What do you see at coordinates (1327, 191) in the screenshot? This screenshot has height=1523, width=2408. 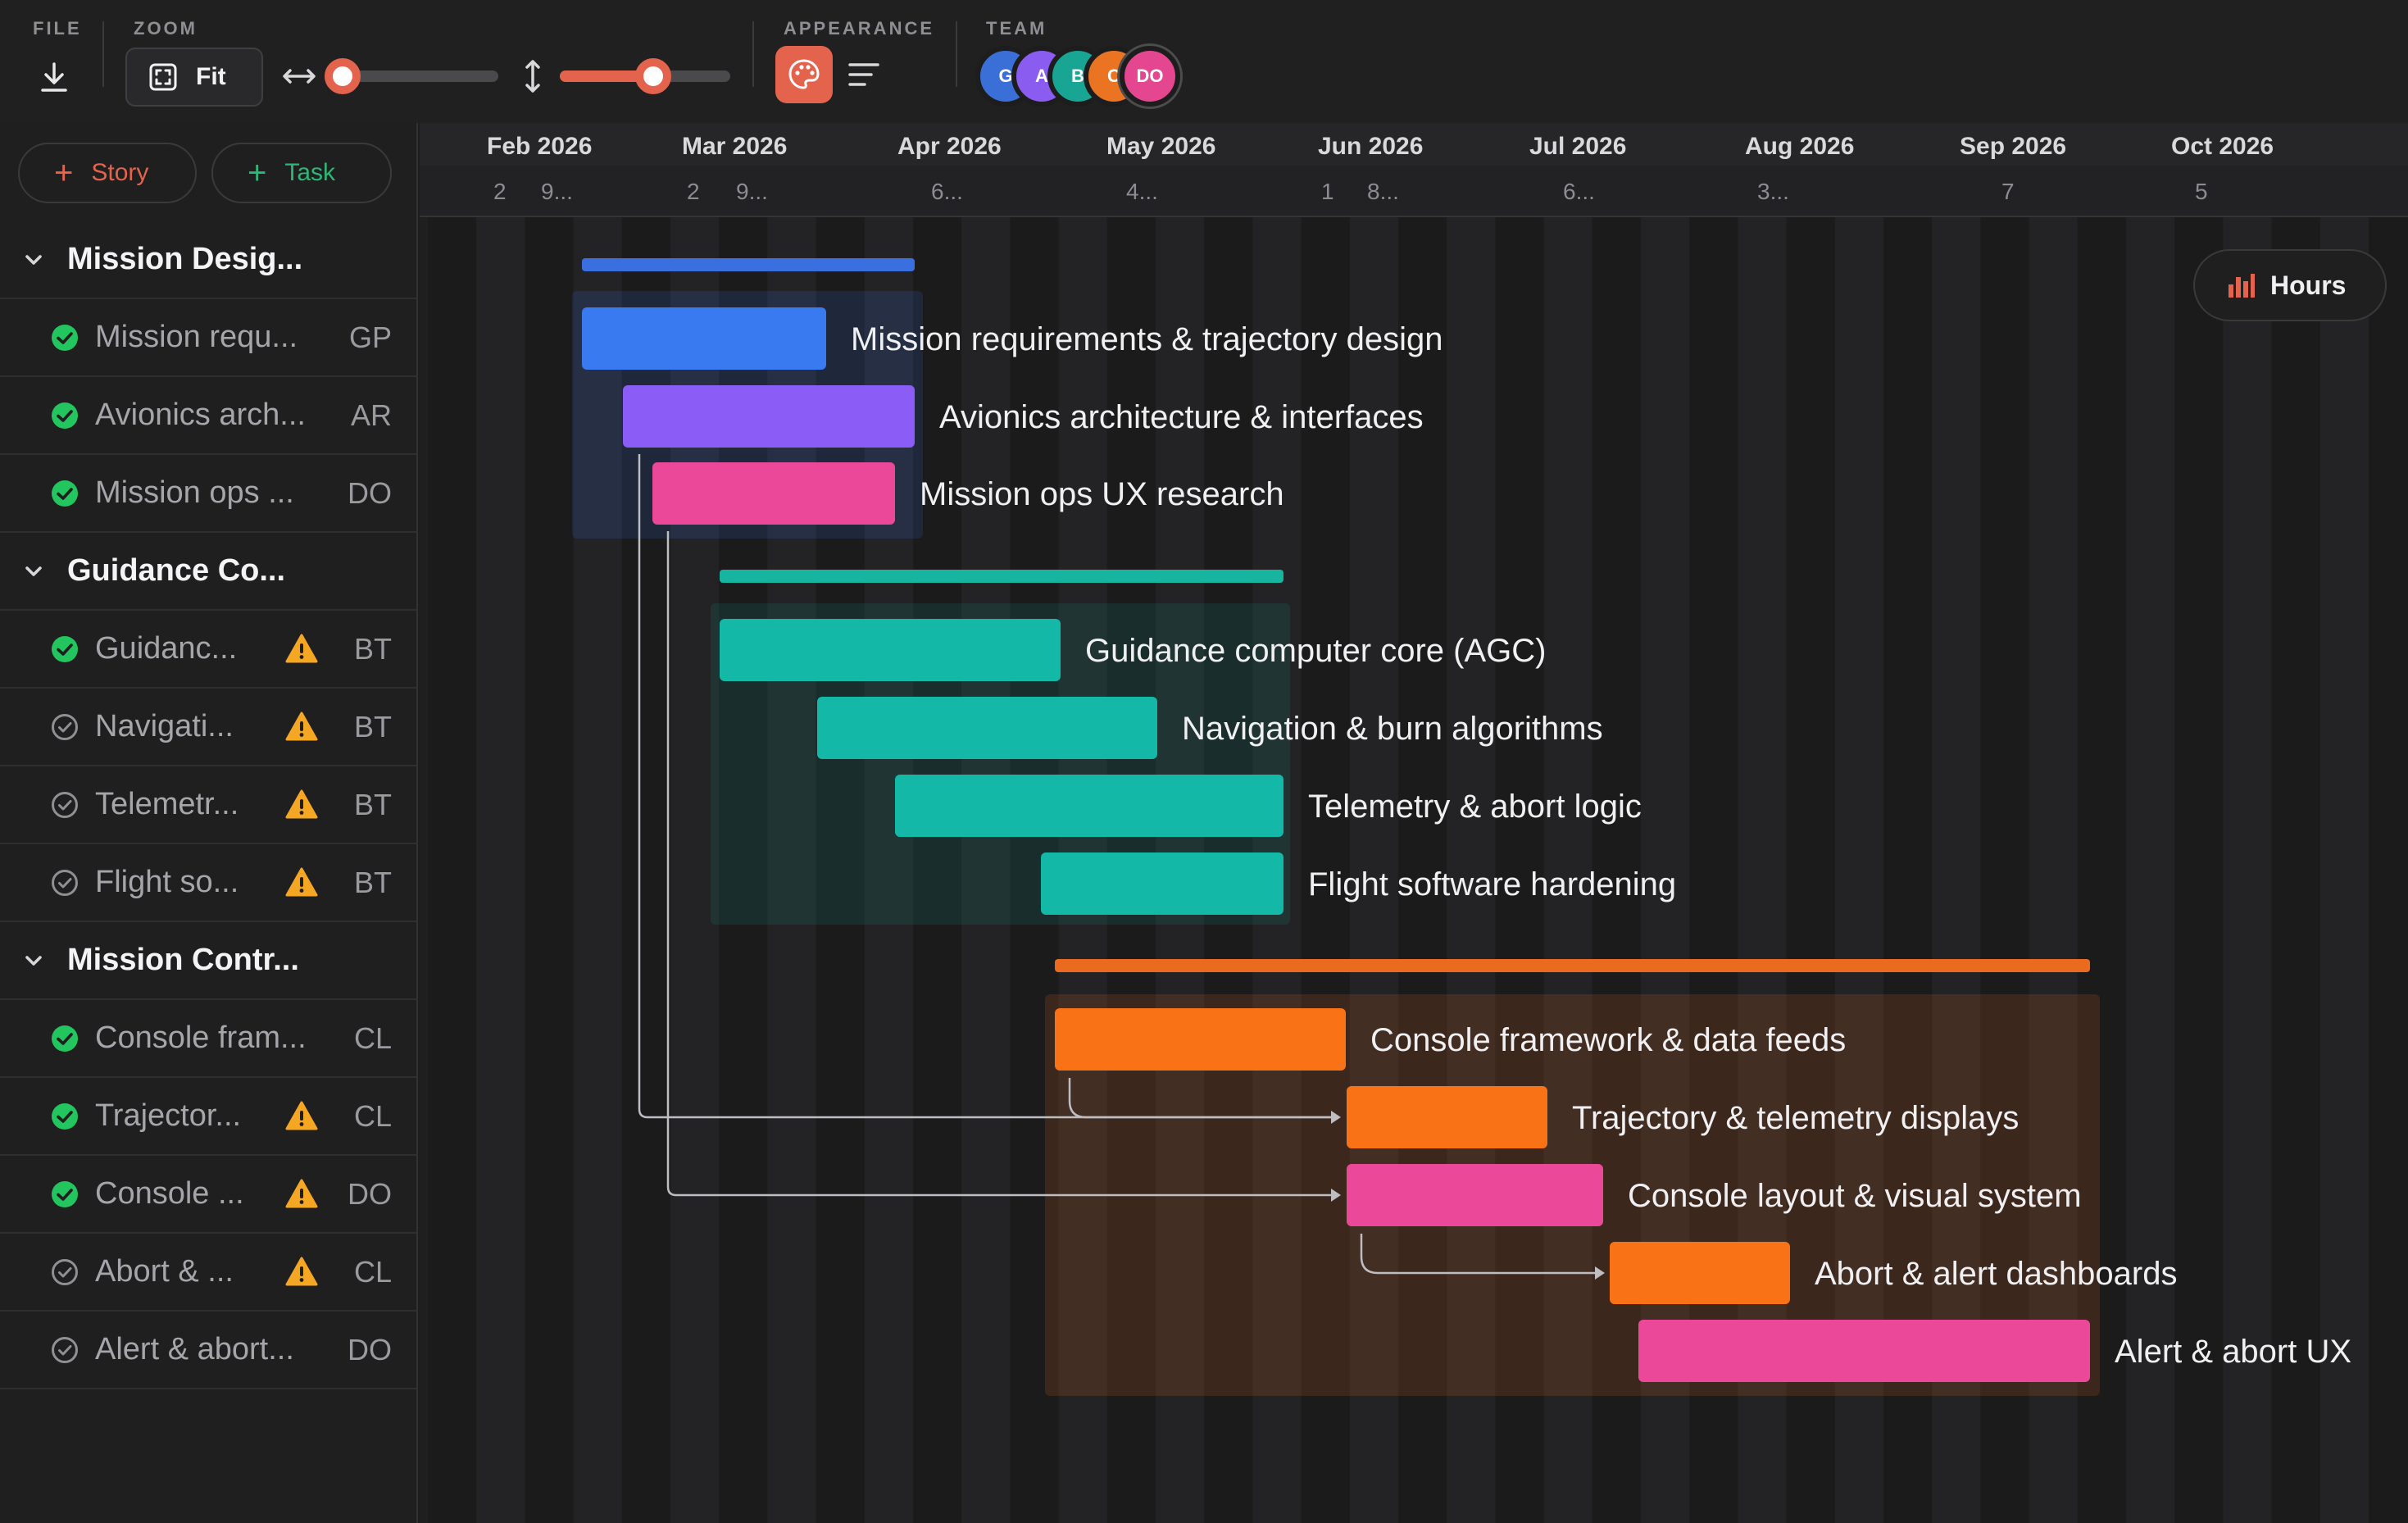 I see `week-tick-label: 1` at bounding box center [1327, 191].